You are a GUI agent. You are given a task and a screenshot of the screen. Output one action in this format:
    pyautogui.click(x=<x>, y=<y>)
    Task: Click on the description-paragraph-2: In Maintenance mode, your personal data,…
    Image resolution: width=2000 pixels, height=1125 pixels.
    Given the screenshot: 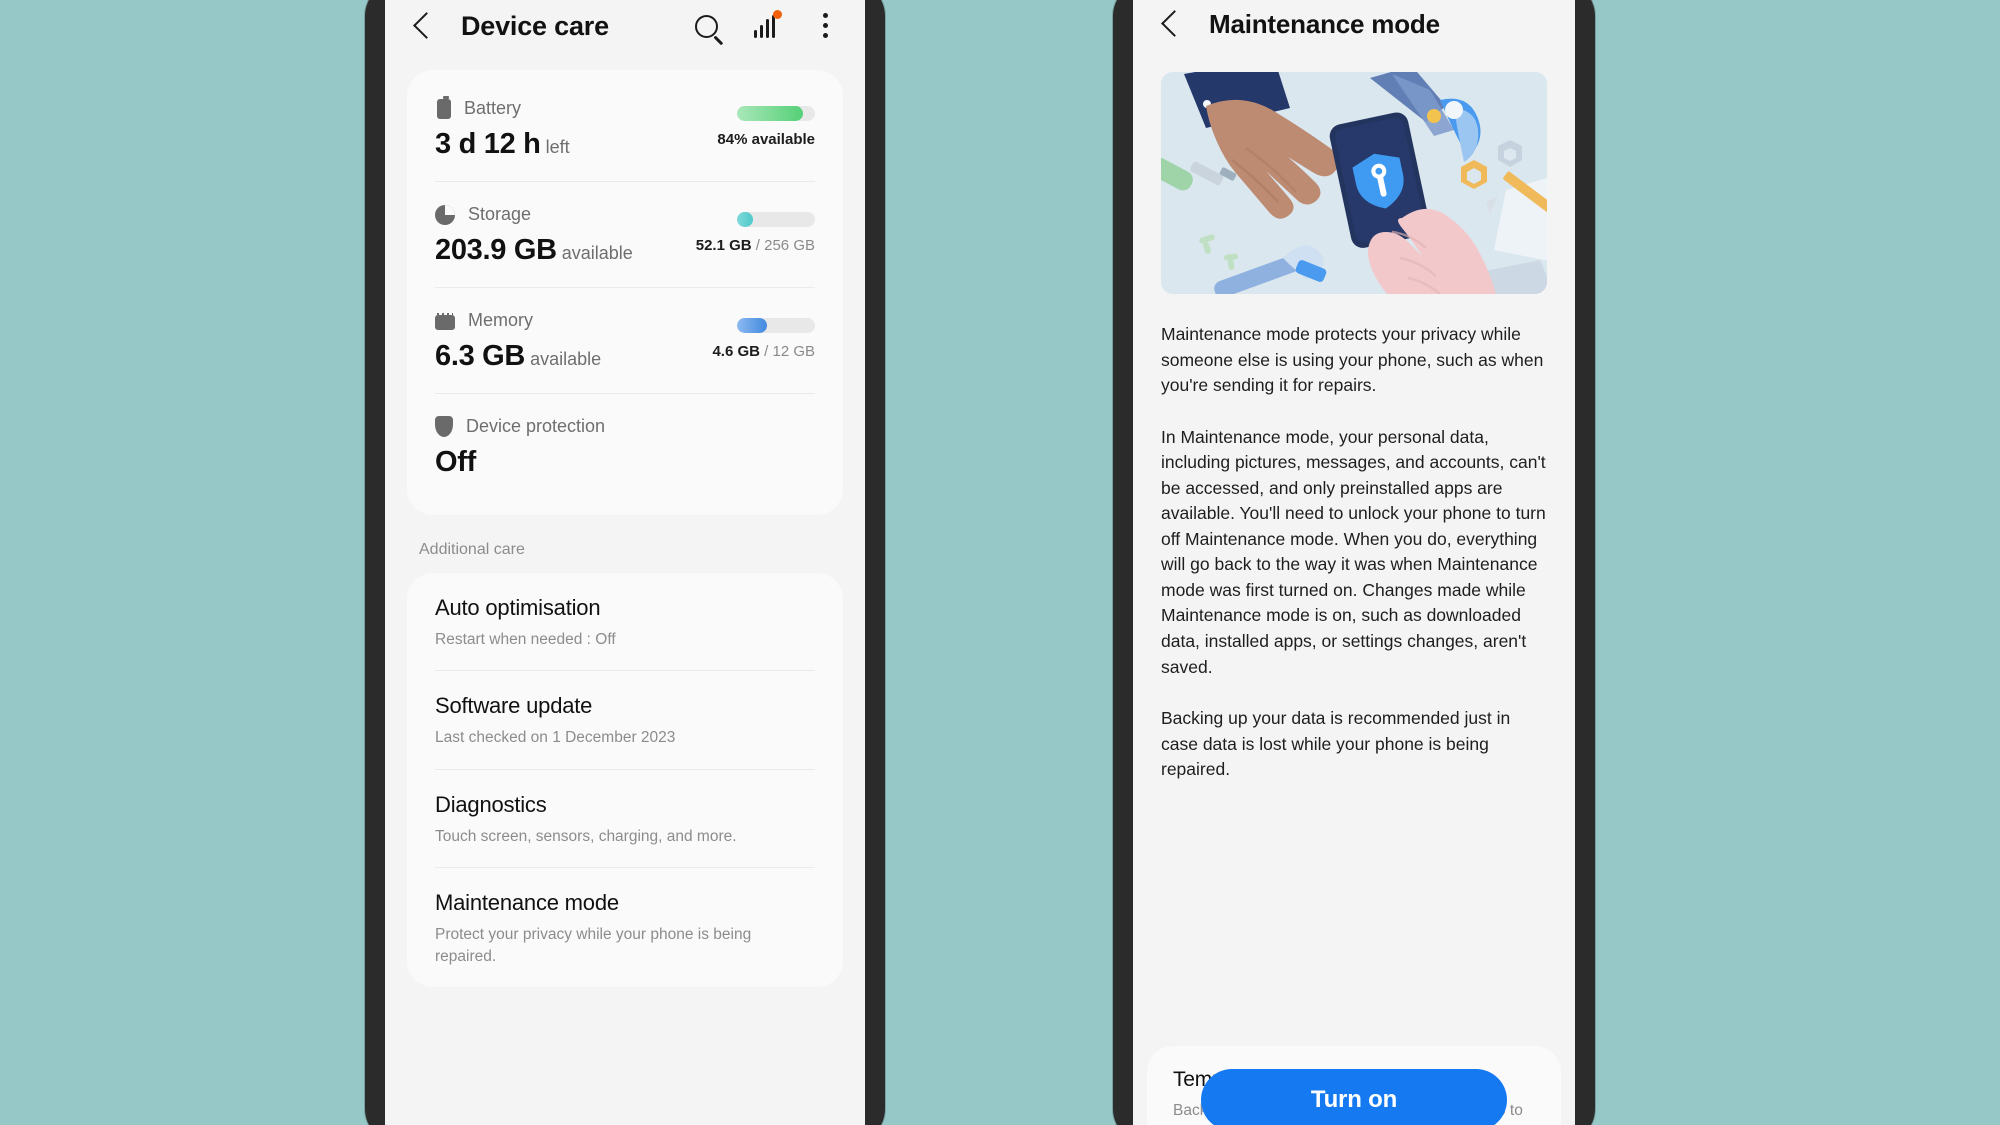 What is the action you would take?
    pyautogui.click(x=1353, y=551)
    